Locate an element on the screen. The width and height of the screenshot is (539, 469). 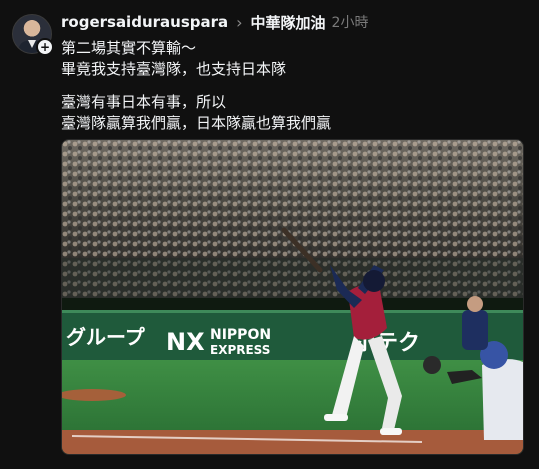
ad-left-text: グループ is located at coordinates (106, 337).